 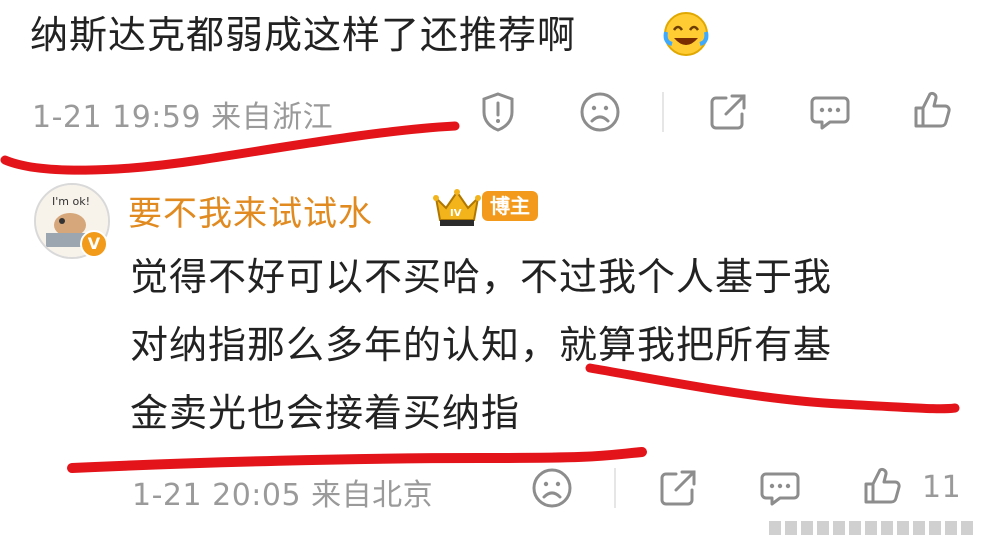 What do you see at coordinates (94, 244) in the screenshot?
I see `v-badge-icon: V` at bounding box center [94, 244].